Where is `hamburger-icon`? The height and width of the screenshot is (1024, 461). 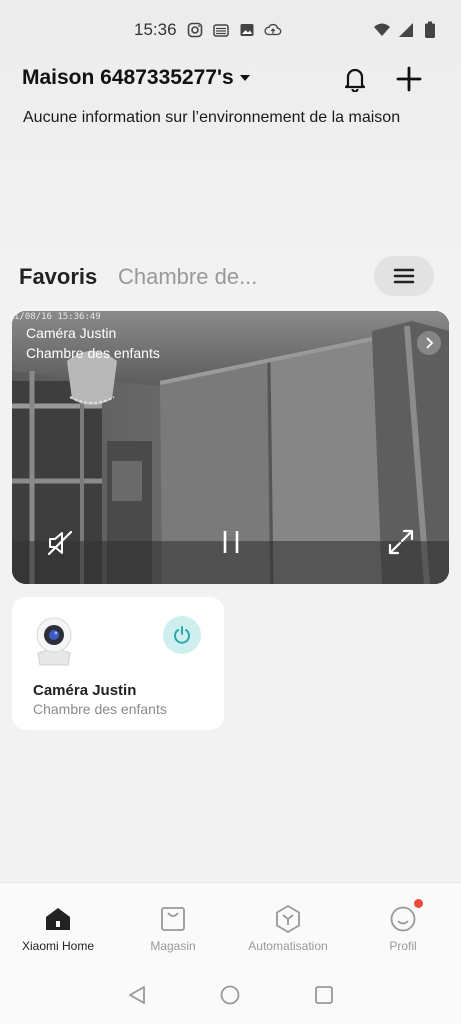 hamburger-icon is located at coordinates (404, 276).